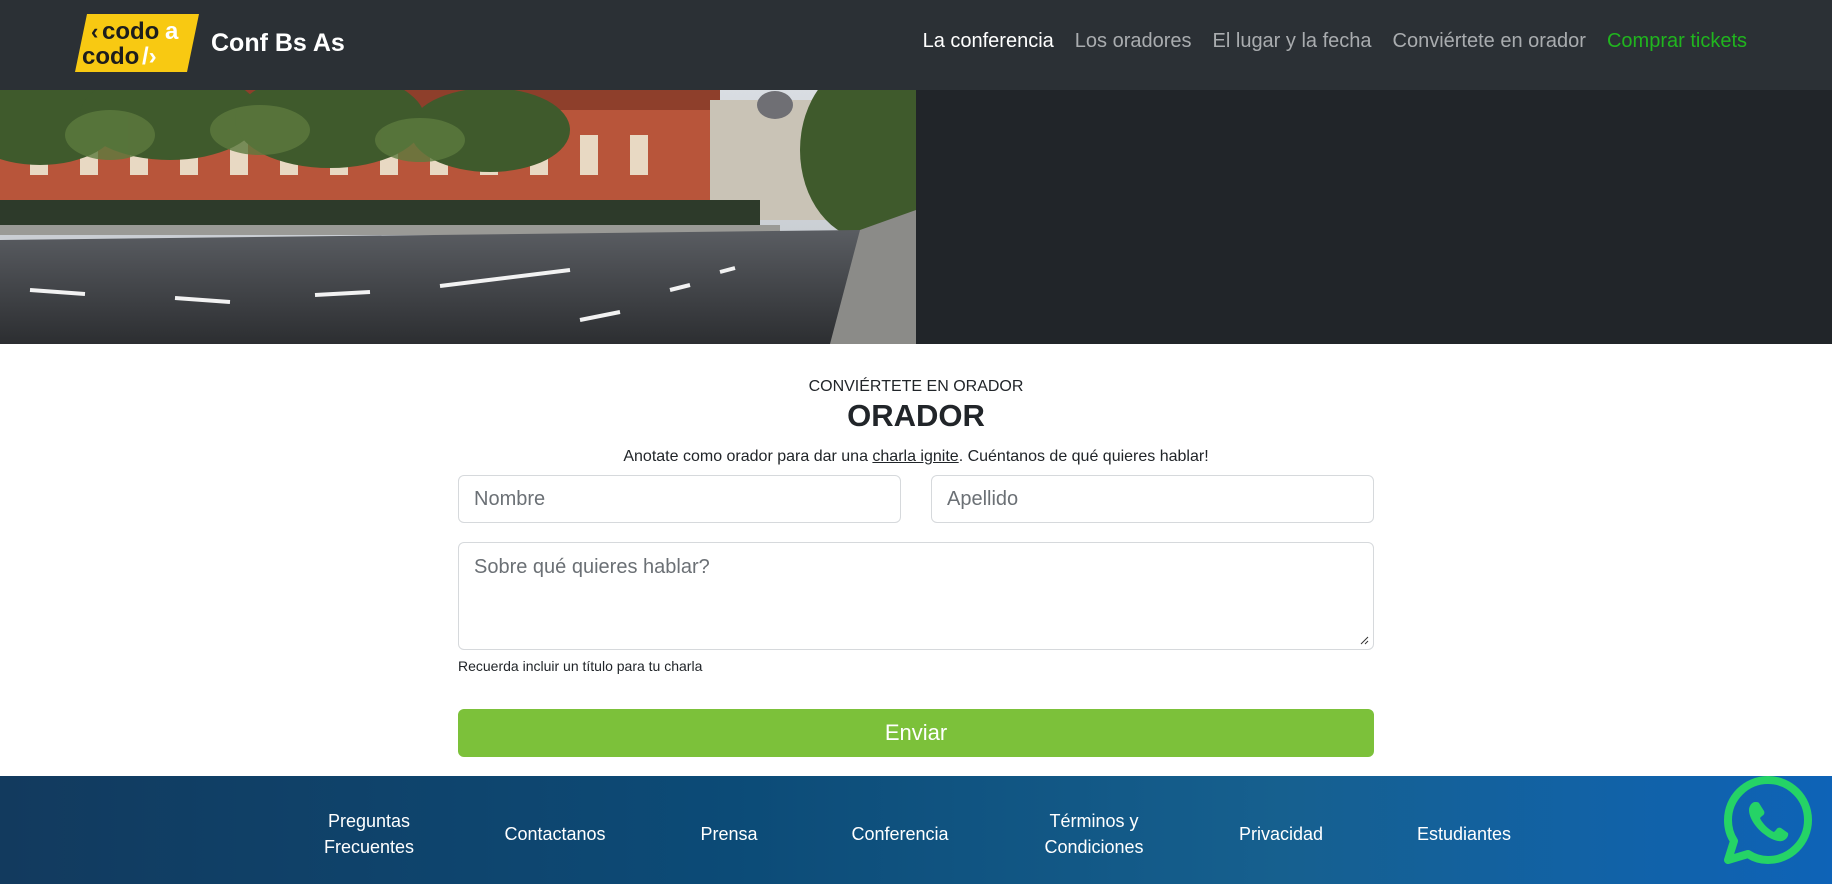 Image resolution: width=1832 pixels, height=884 pixels. Describe the element at coordinates (1768, 820) in the screenshot. I see `whatsapp-icon` at that location.